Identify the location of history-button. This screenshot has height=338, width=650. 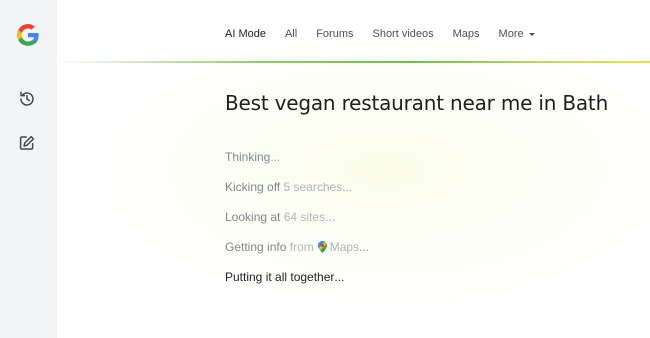
(27, 101).